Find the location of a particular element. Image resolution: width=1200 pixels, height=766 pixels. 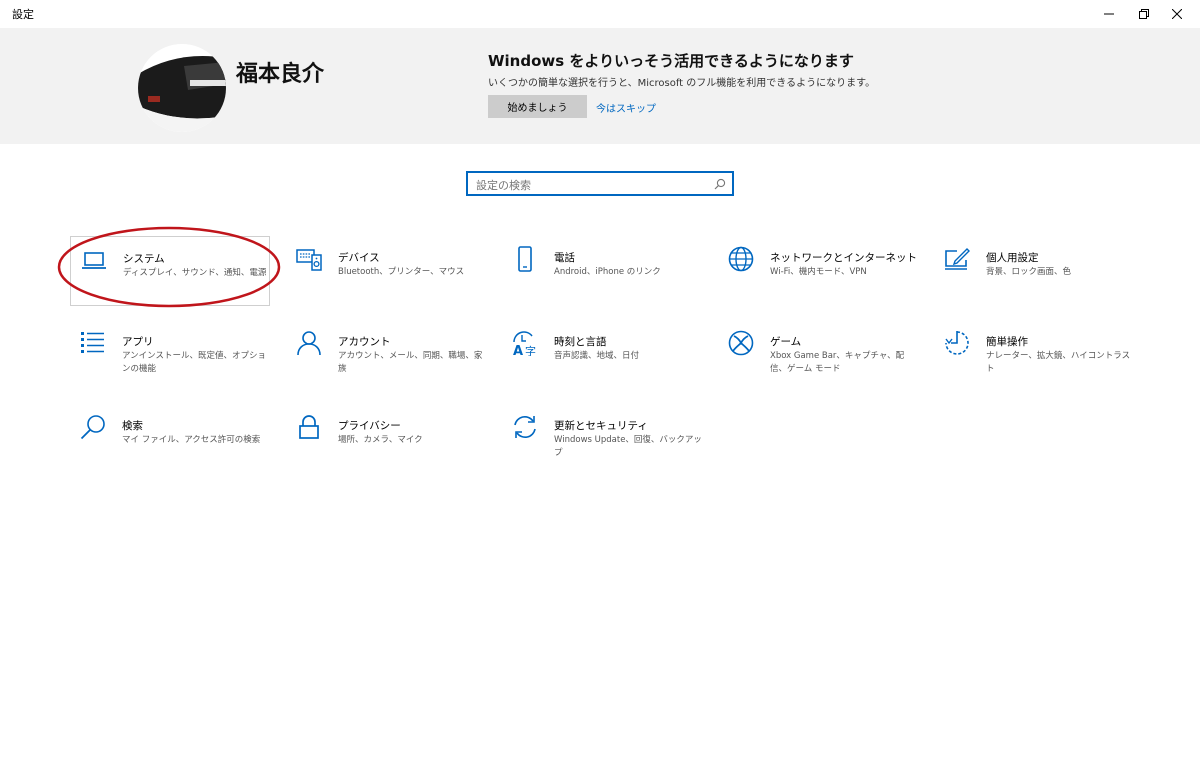

settings-search-box: 設定の検索 is located at coordinates (600, 183).